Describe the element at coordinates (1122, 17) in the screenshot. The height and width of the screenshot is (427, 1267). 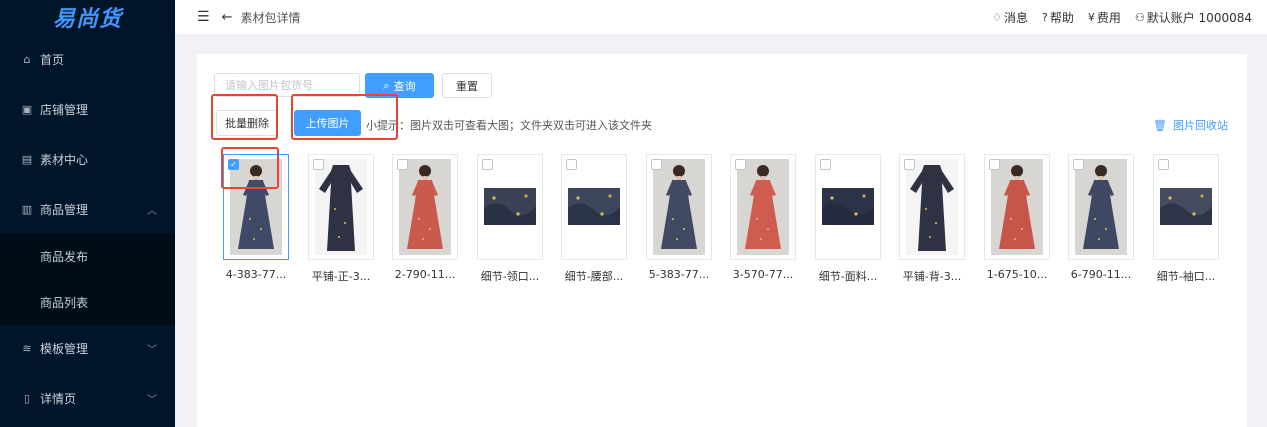
I see `header-links: ♢ 消息 ? 帮助 ¥ 费用 ⚇ 默认账户 1000084` at that location.